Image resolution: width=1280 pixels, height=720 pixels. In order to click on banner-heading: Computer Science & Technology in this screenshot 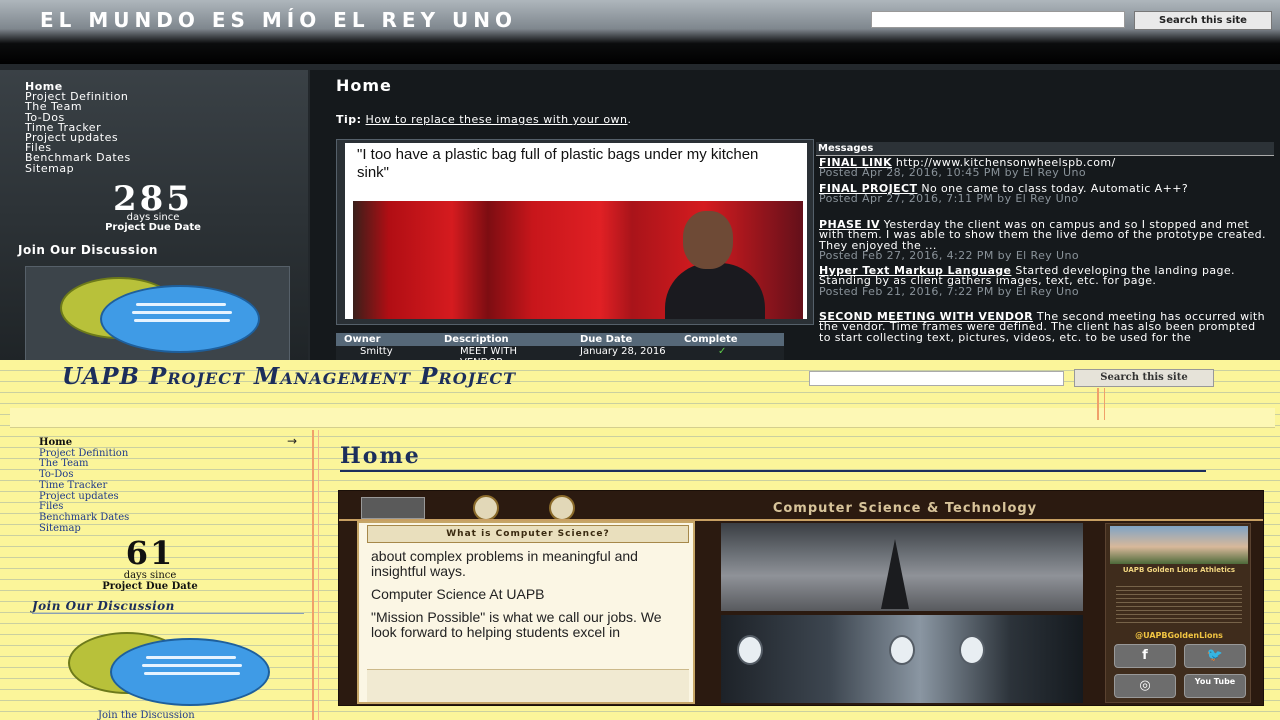, I will do `click(905, 508)`.